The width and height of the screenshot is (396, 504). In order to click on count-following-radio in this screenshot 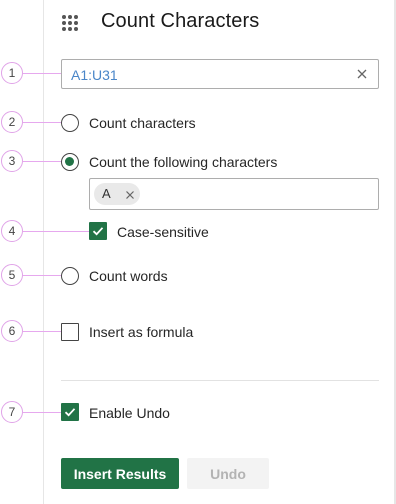, I will do `click(70, 162)`.